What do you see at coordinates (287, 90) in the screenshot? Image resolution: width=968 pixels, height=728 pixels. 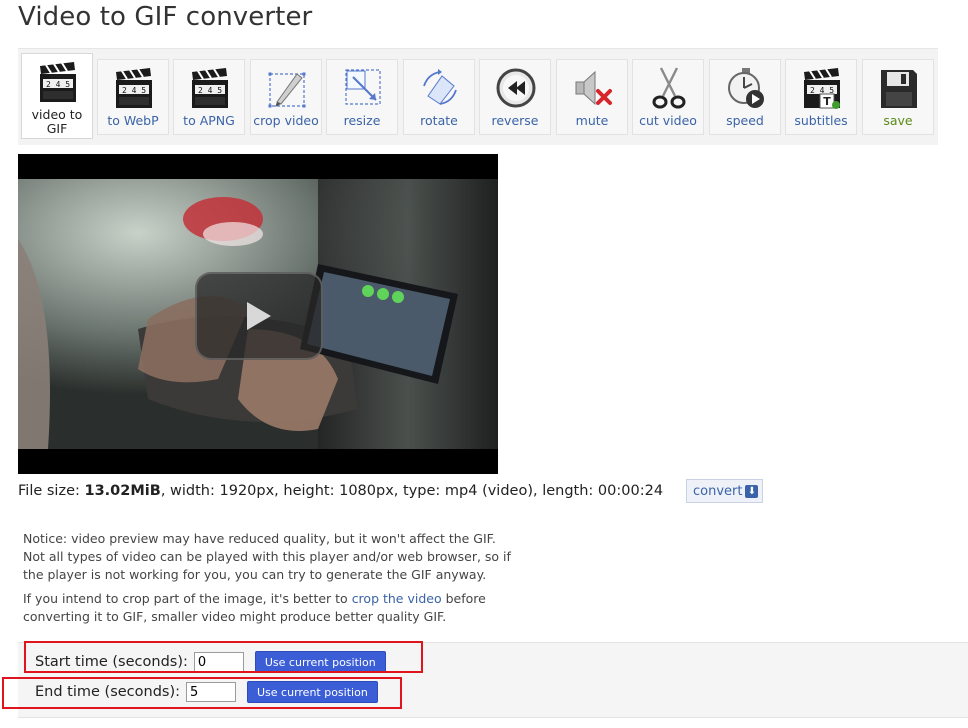 I see `crop-icon` at bounding box center [287, 90].